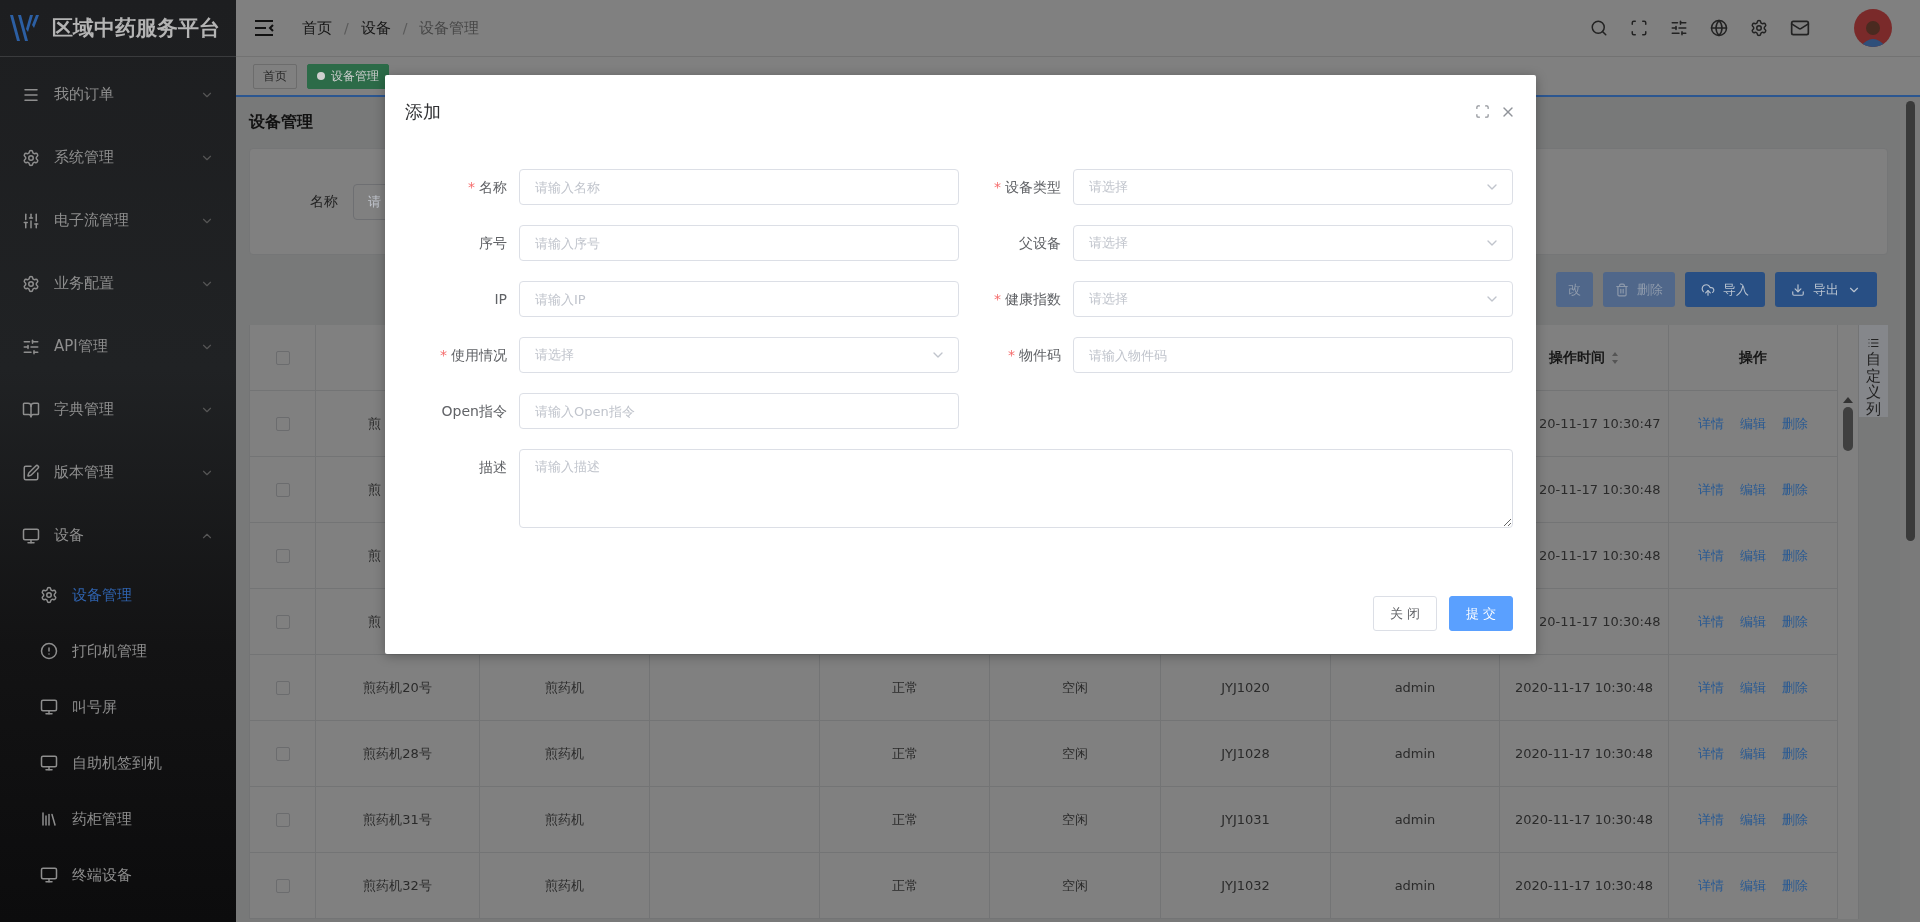 Image resolution: width=1920 pixels, height=922 pixels. What do you see at coordinates (739, 299) in the screenshot?
I see `input-field: 请输入IP` at bounding box center [739, 299].